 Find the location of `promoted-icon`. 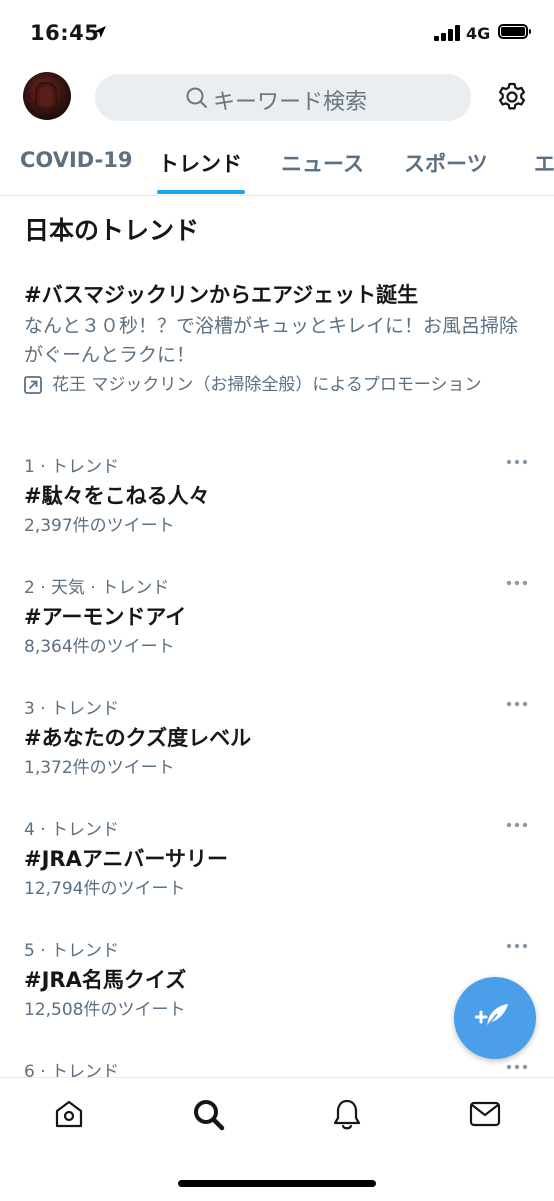

promoted-icon is located at coordinates (33, 385).